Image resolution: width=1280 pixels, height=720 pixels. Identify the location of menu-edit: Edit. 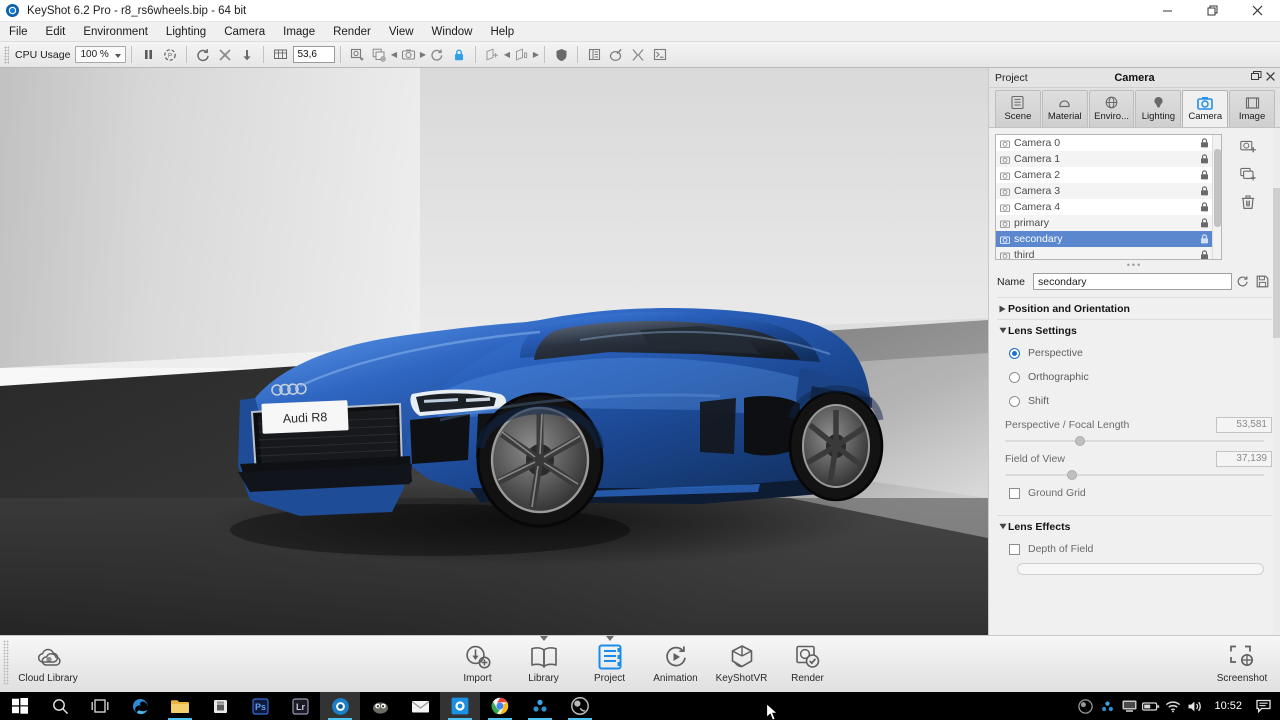
(56, 32).